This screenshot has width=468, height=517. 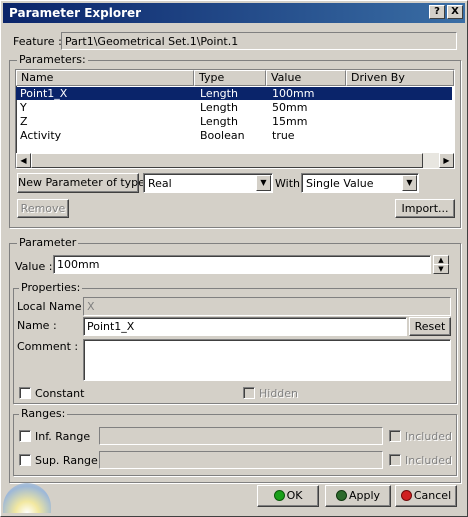 I want to click on with-label: With, so click(x=287, y=183).